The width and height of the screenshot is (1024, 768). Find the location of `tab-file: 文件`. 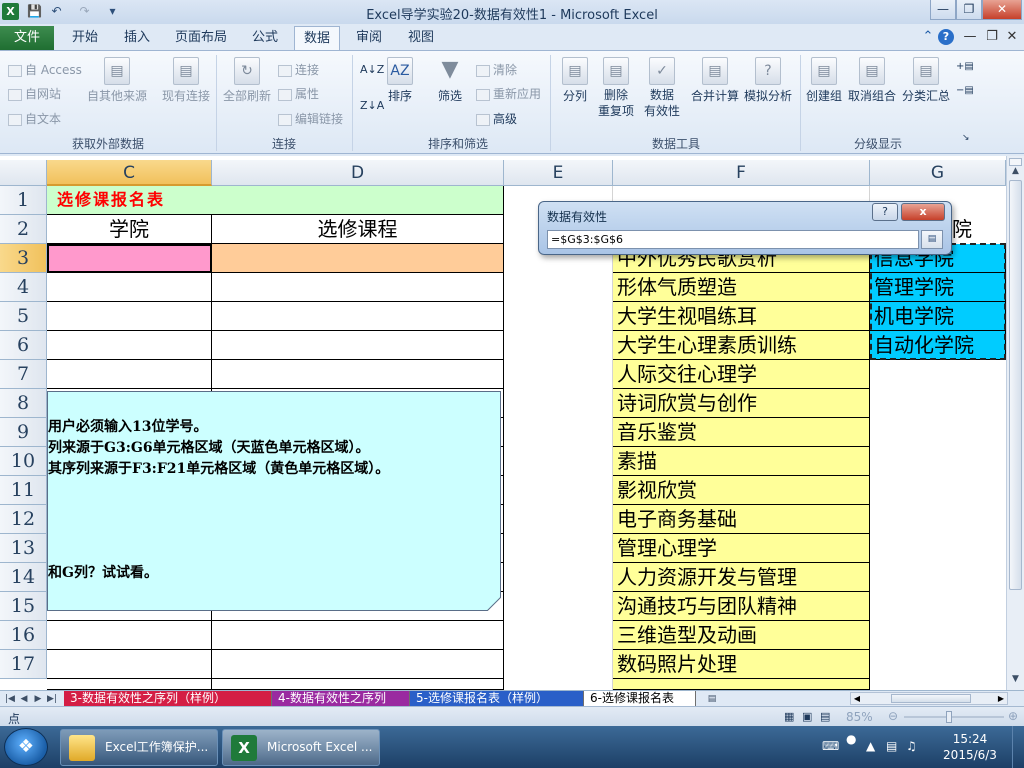

tab-file: 文件 is located at coordinates (27, 38).